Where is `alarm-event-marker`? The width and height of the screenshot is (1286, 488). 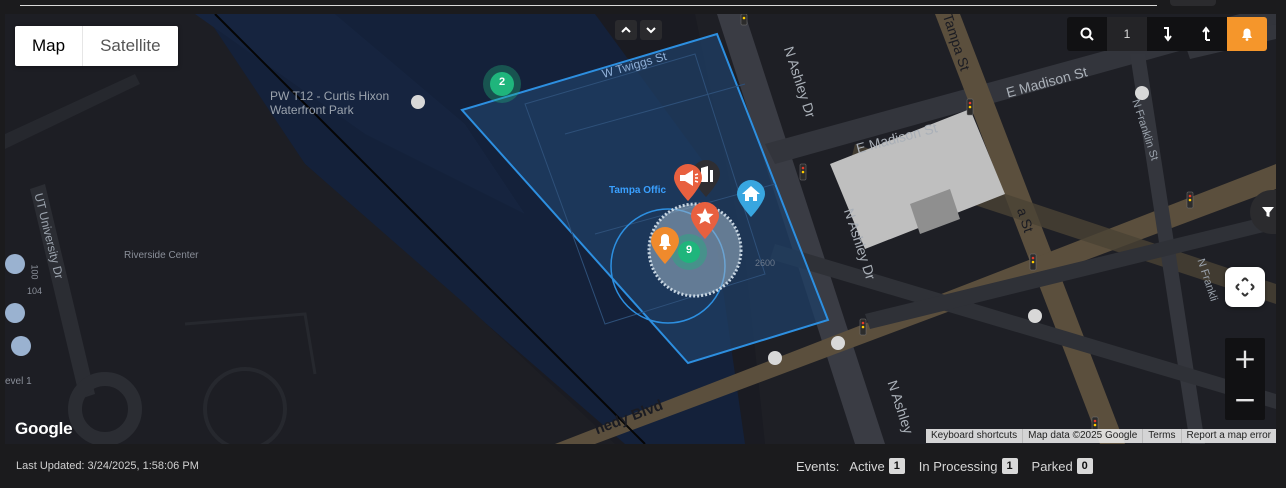 alarm-event-marker is located at coordinates (665, 248).